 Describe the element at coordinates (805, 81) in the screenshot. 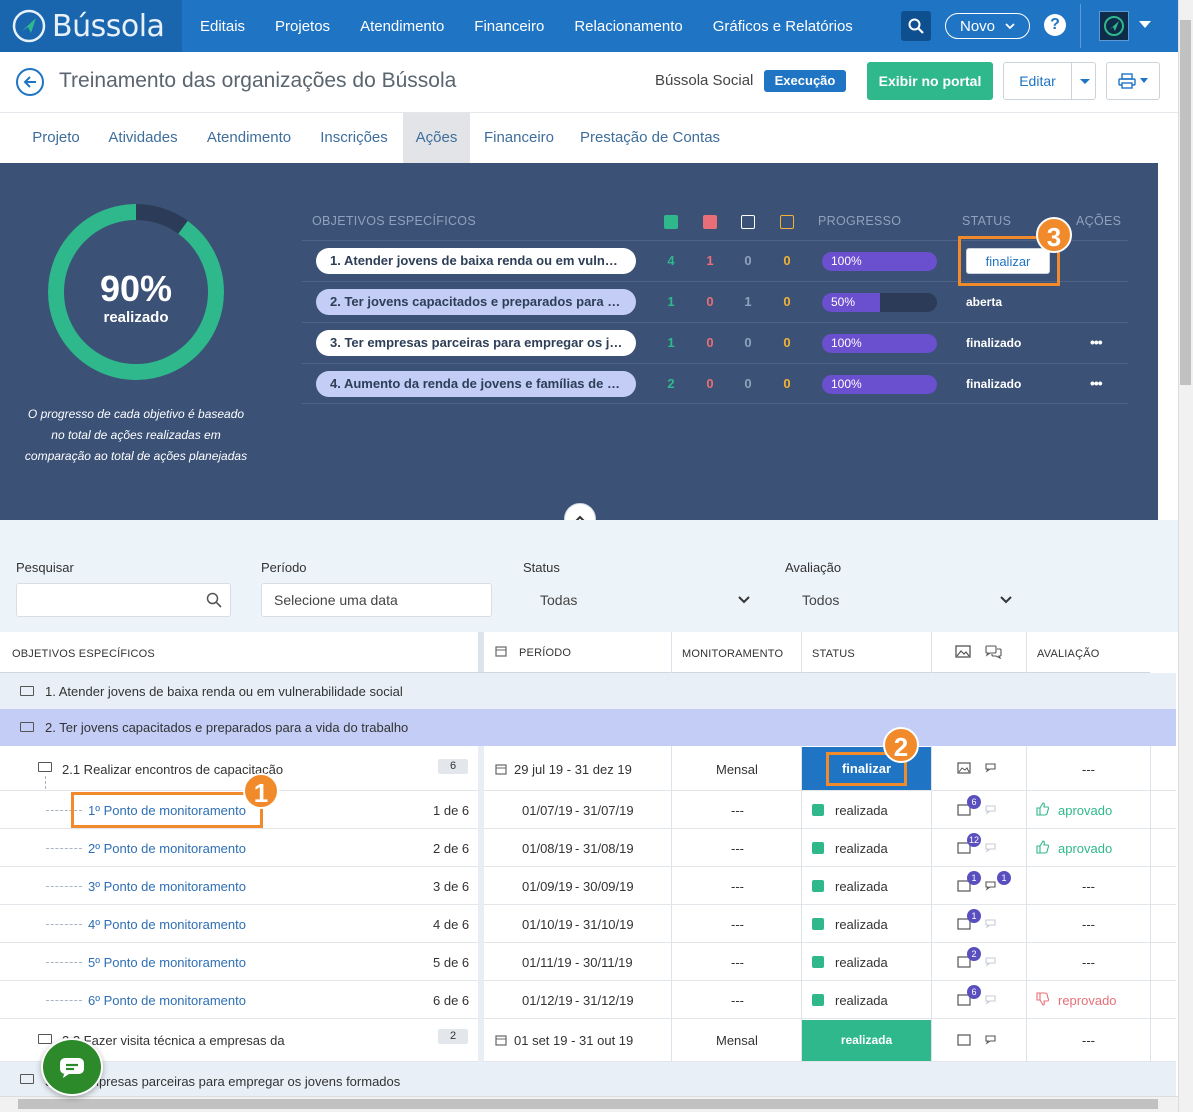

I see `status-badge: Execução` at that location.